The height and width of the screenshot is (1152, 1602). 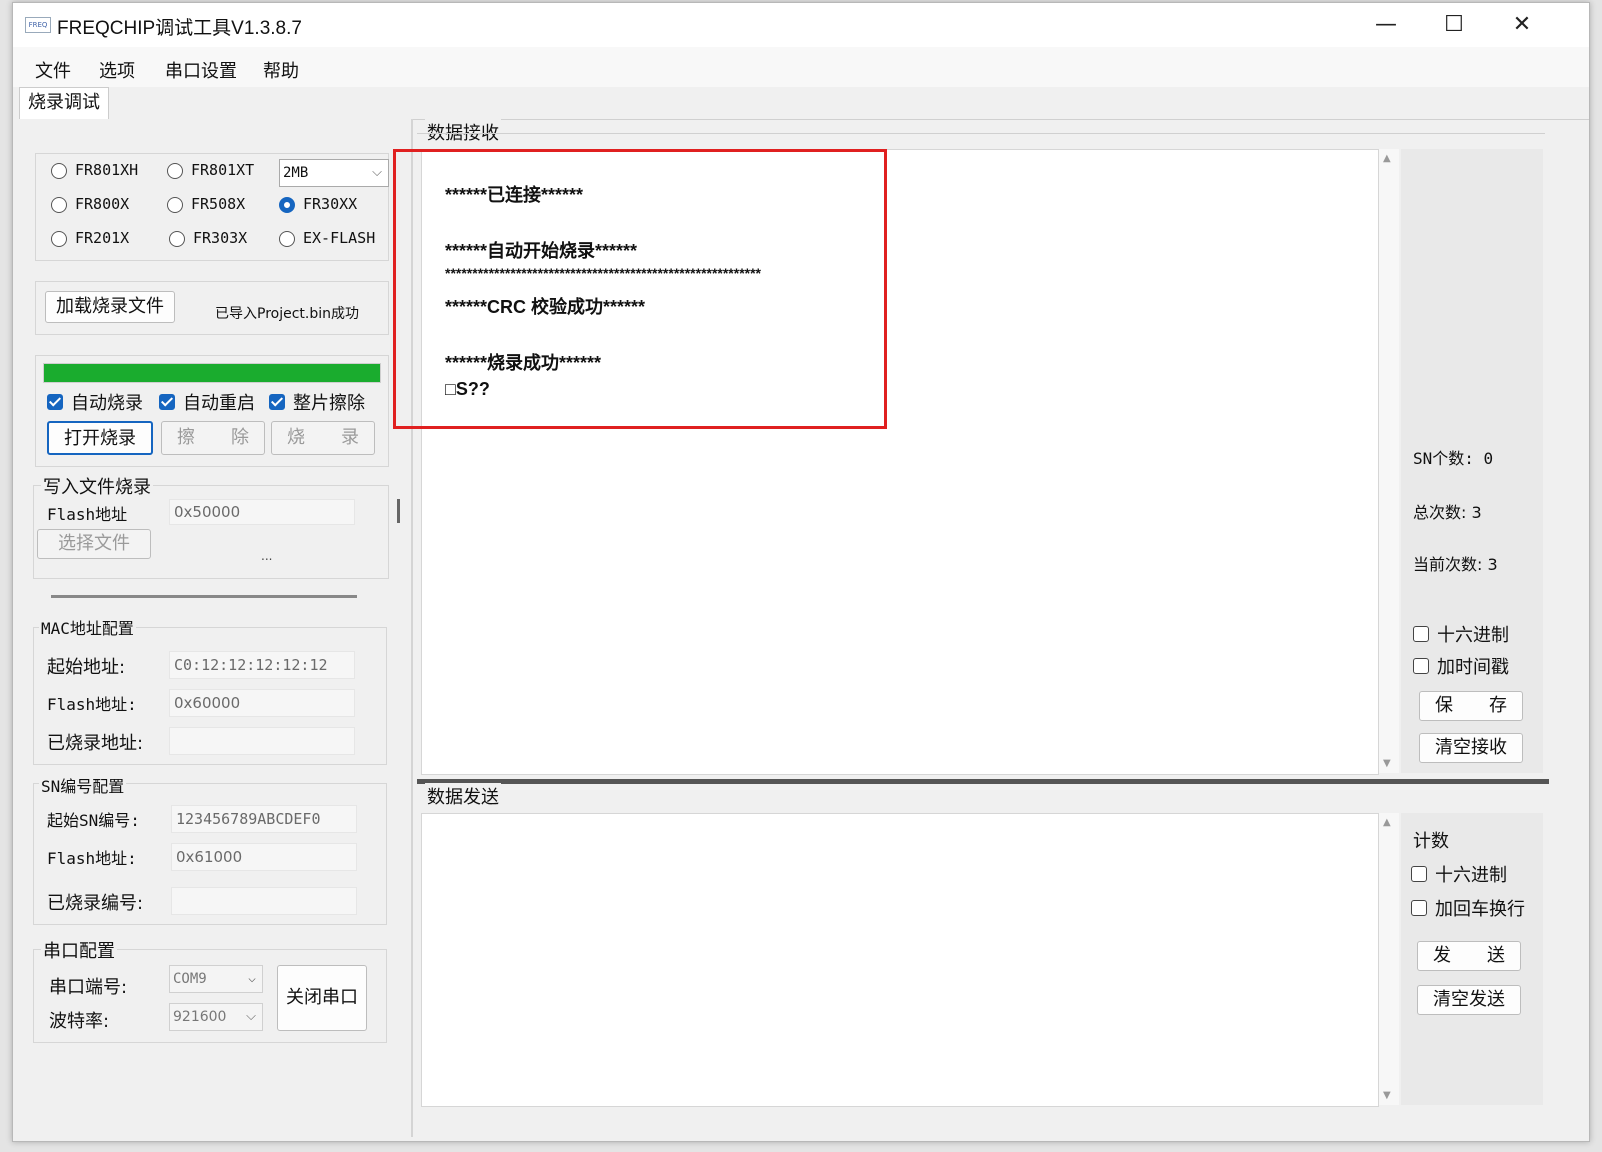 What do you see at coordinates (801, 103) in the screenshot?
I see `tab-strip: 烧录调试` at bounding box center [801, 103].